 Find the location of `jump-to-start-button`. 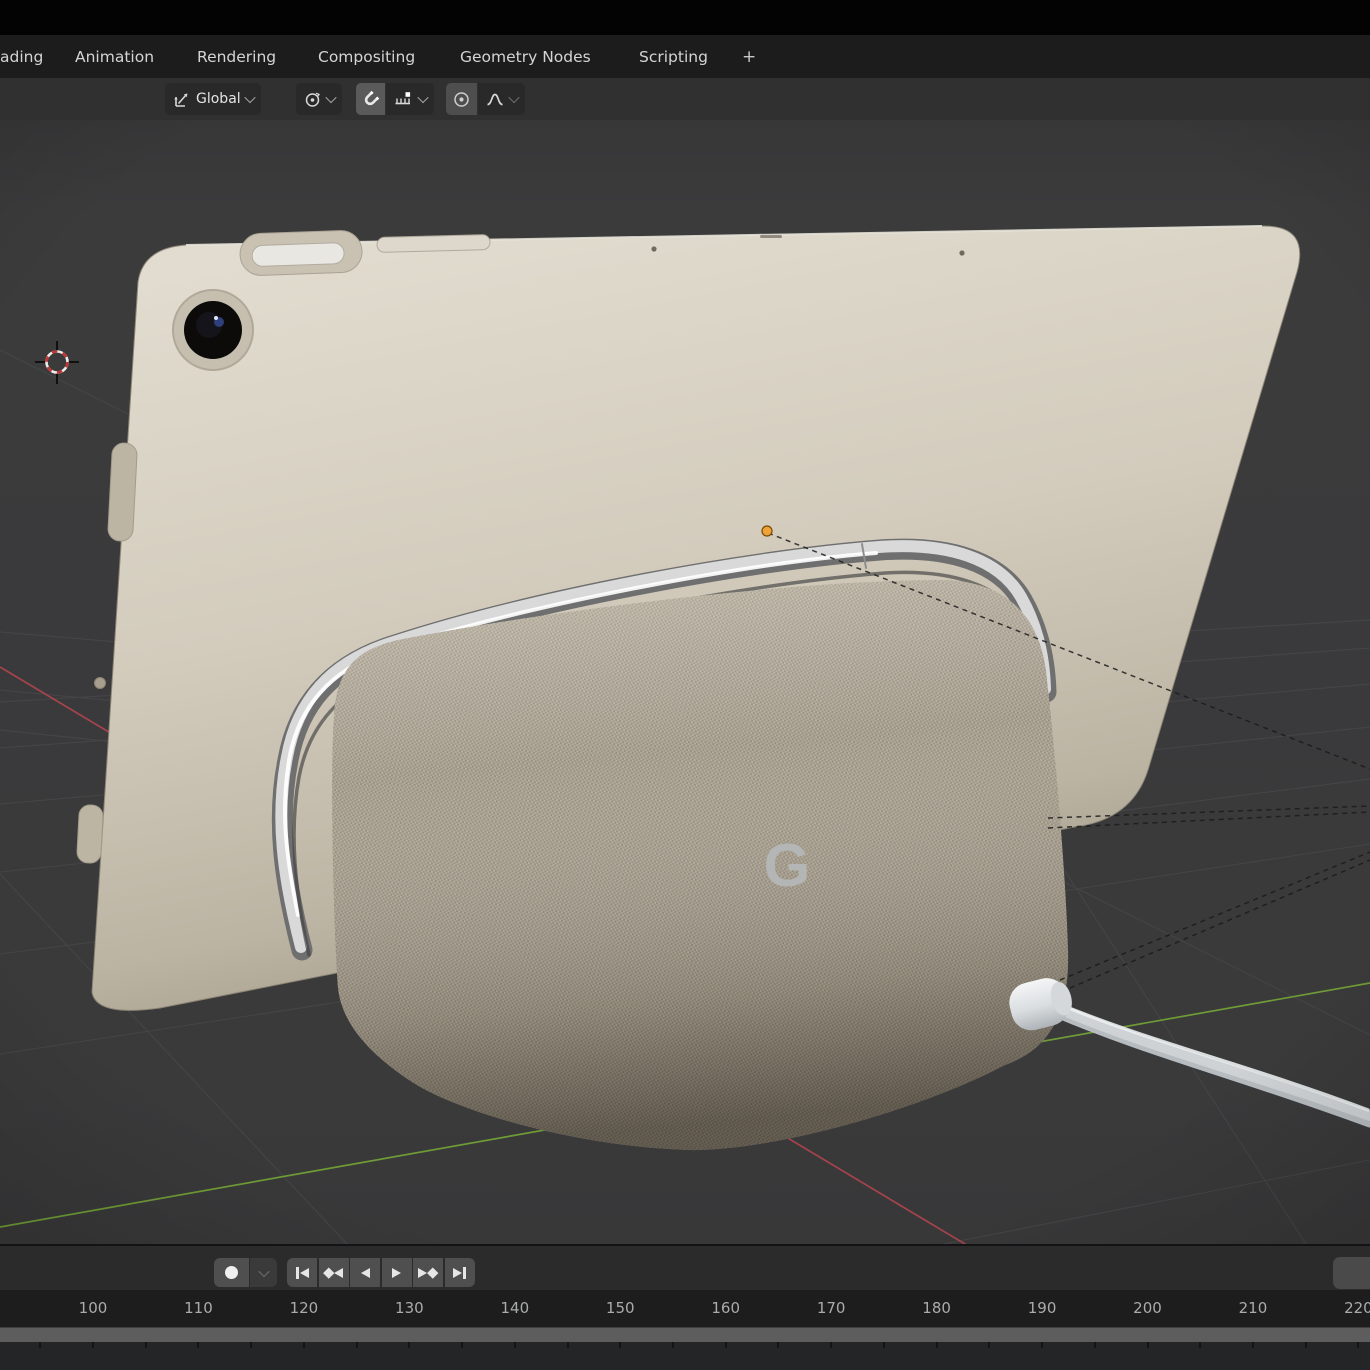

jump-to-start-button is located at coordinates (302, 1272).